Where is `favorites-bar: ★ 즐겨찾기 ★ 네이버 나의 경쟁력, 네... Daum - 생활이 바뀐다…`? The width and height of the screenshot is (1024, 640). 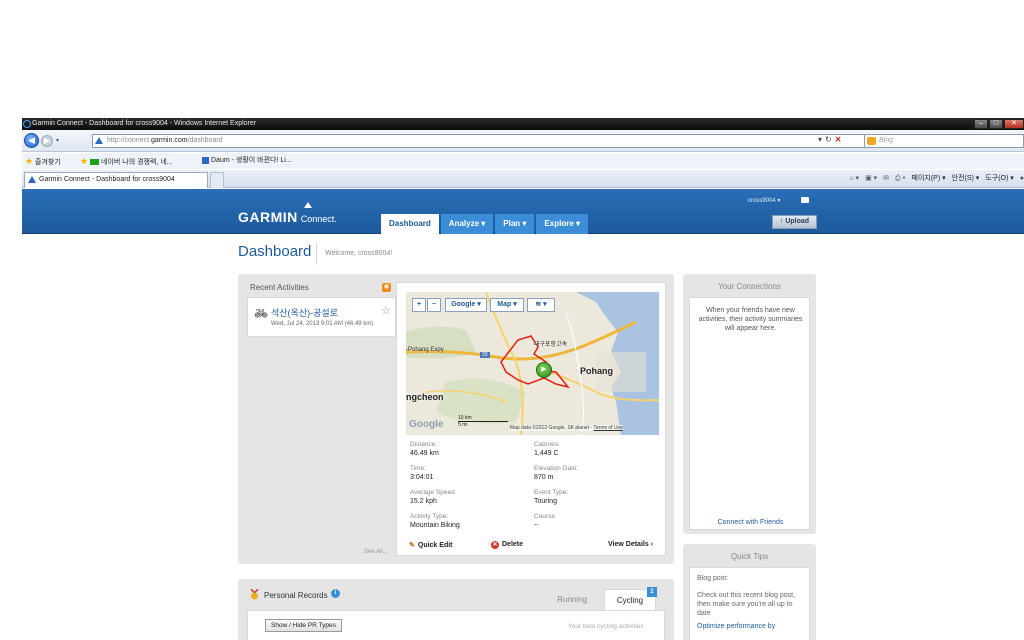
favorites-bar: ★ 즐겨찾기 ★ 네이버 나의 경쟁력, 네... Daum - 생활이 바뀐다… is located at coordinates (523, 161).